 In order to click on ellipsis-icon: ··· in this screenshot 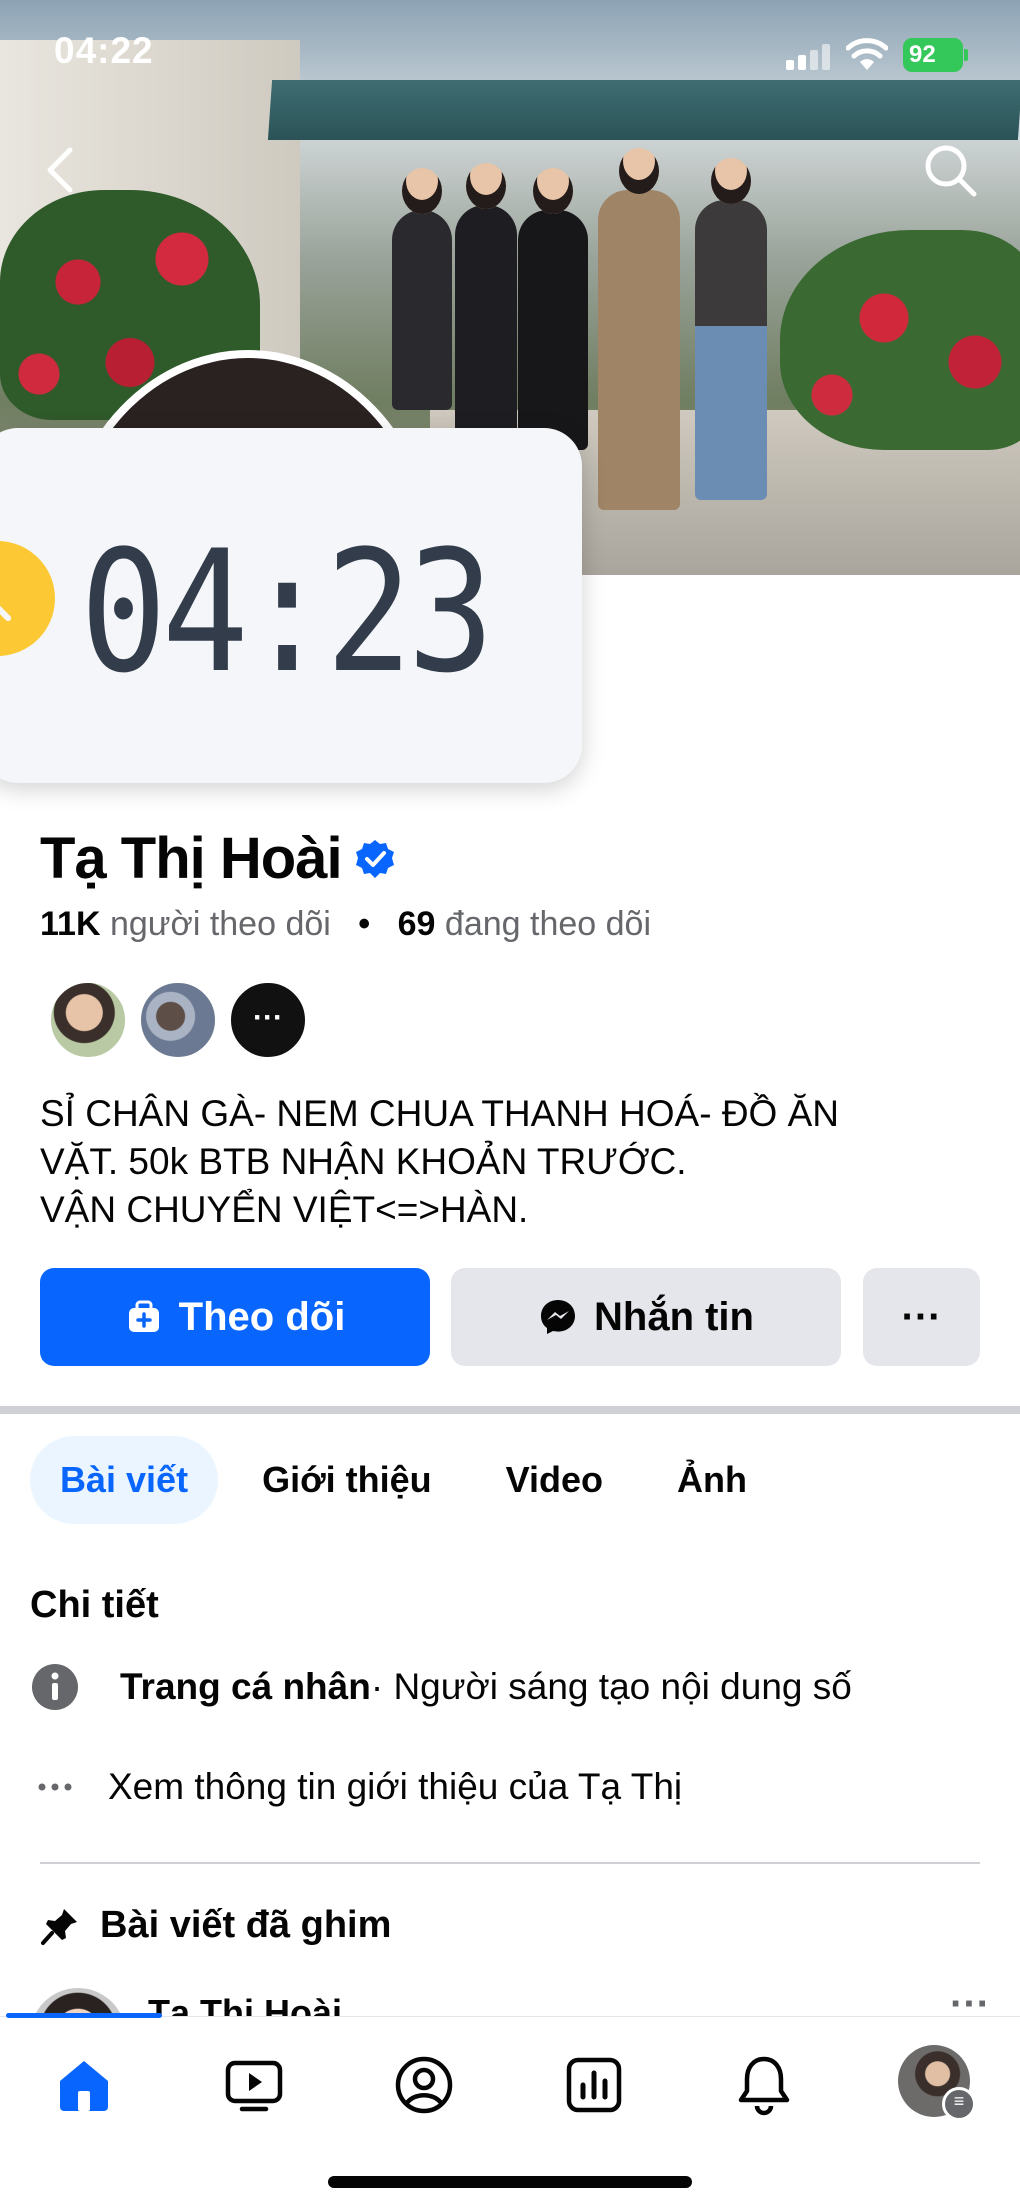, I will do `click(921, 1316)`.